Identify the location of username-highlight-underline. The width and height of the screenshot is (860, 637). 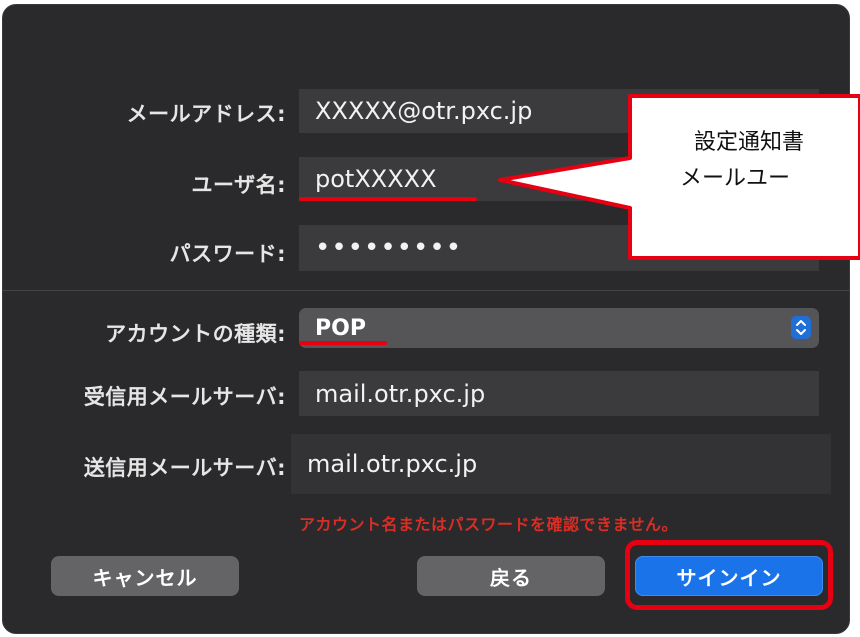
(388, 199).